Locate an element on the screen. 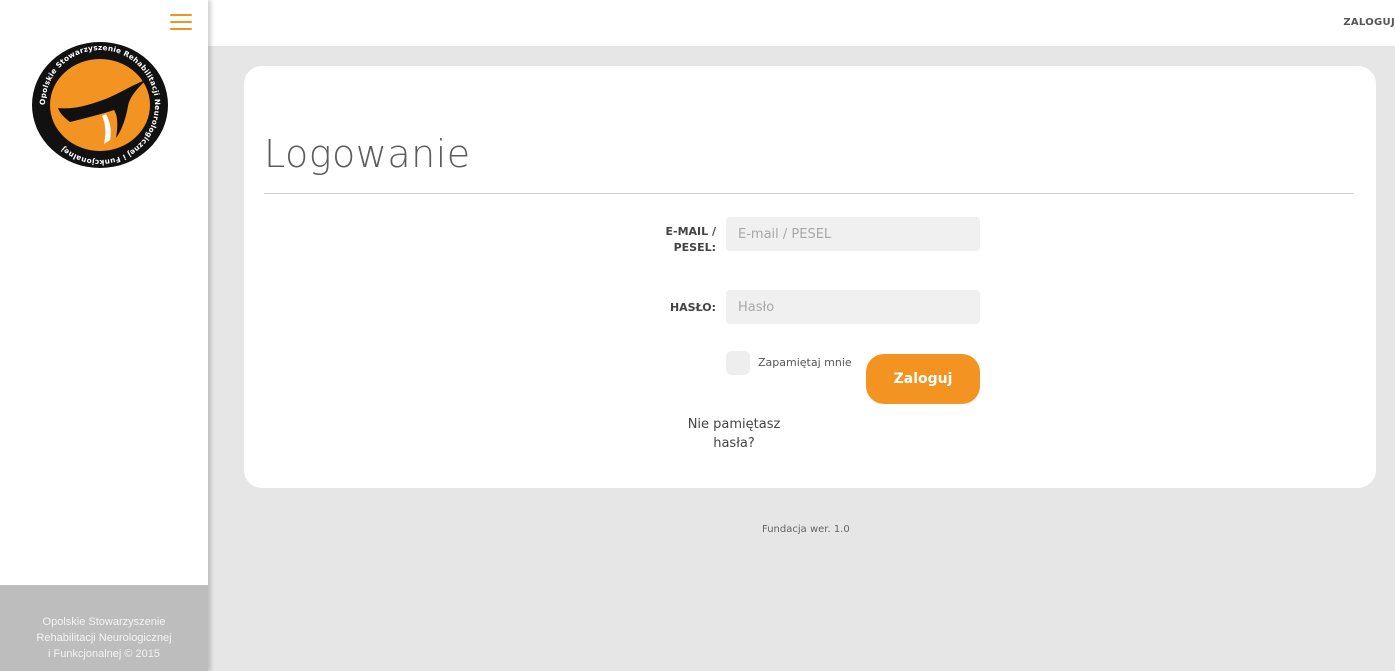 The image size is (1395, 671). footer-line-2: Rehabilitacji Neurologicznej is located at coordinates (104, 638).